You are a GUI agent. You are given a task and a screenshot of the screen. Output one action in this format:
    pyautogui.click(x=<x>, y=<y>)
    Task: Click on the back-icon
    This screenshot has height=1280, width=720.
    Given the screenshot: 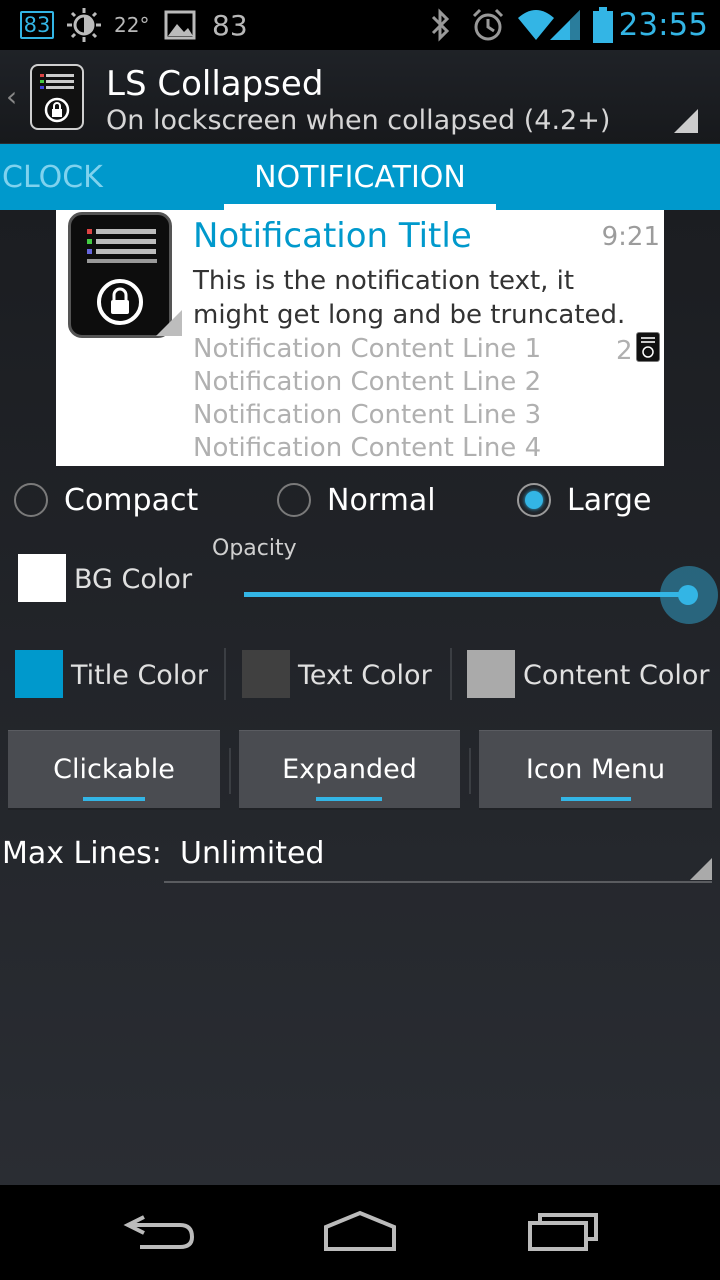 What is the action you would take?
    pyautogui.click(x=160, y=1230)
    